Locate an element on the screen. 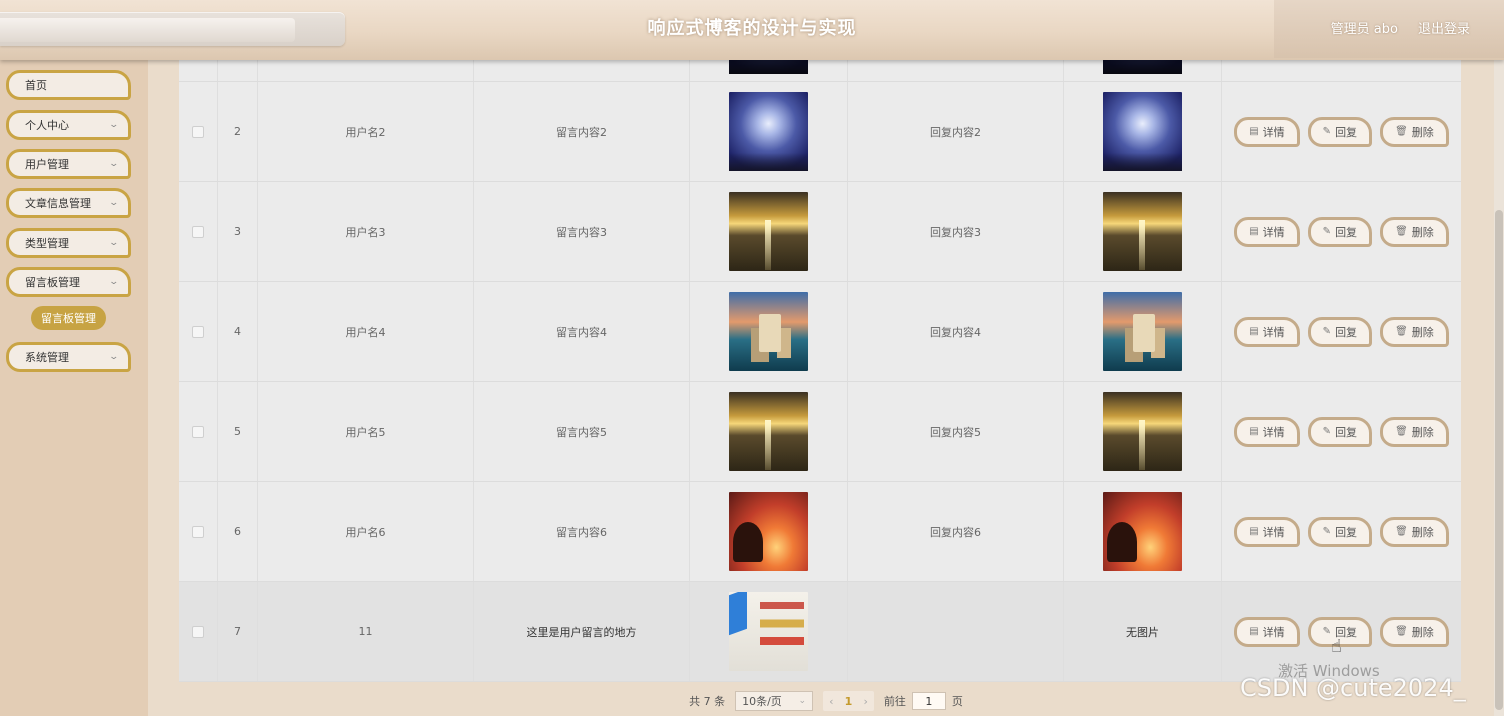 This screenshot has width=1504, height=716. row-index: 6 is located at coordinates (238, 531).